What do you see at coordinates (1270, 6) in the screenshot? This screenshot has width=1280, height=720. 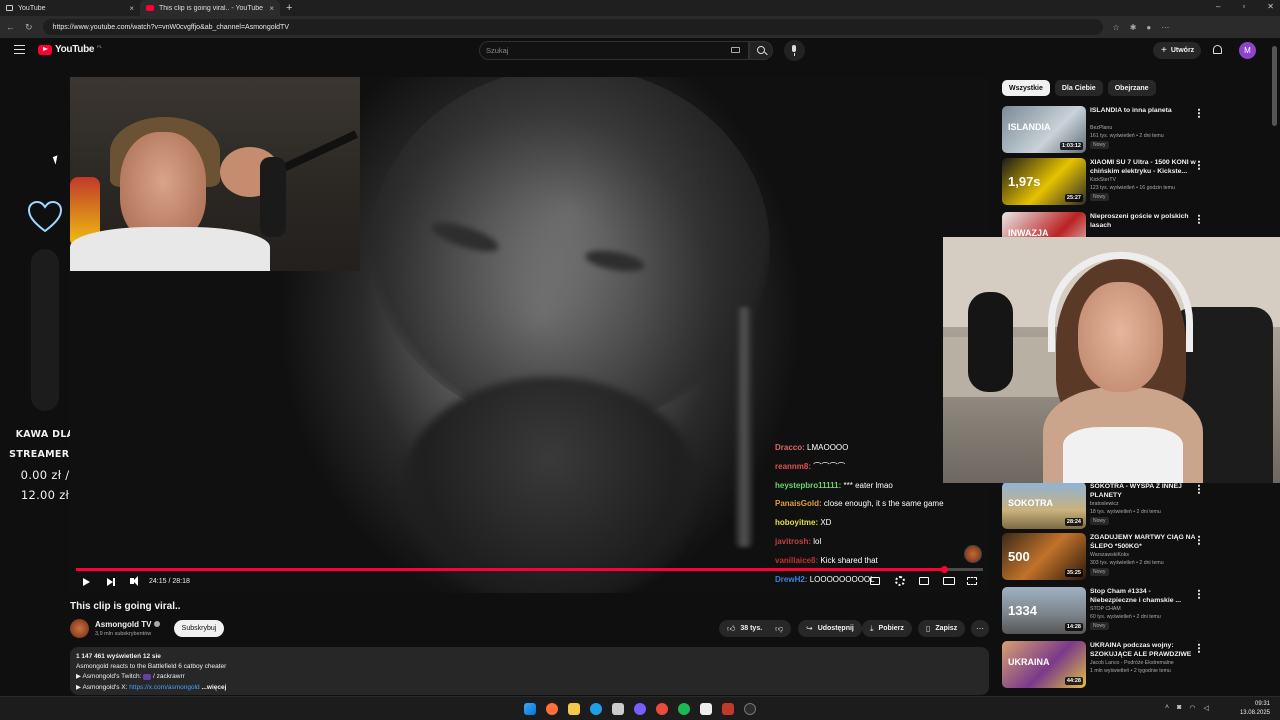 I see `close-window-icon: ✕` at bounding box center [1270, 6].